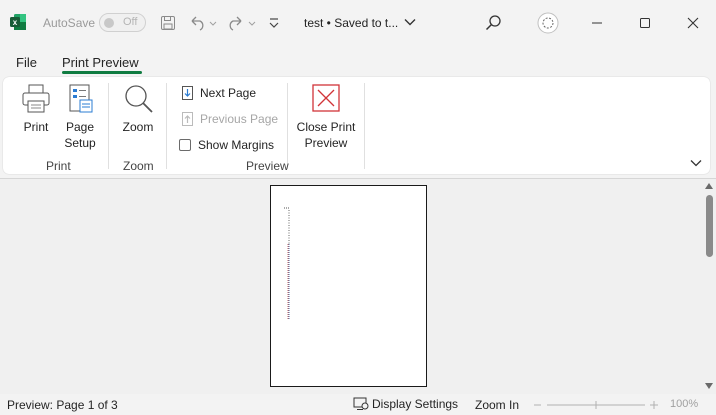 The width and height of the screenshot is (716, 415). I want to click on autosave-state: Off, so click(130, 22).